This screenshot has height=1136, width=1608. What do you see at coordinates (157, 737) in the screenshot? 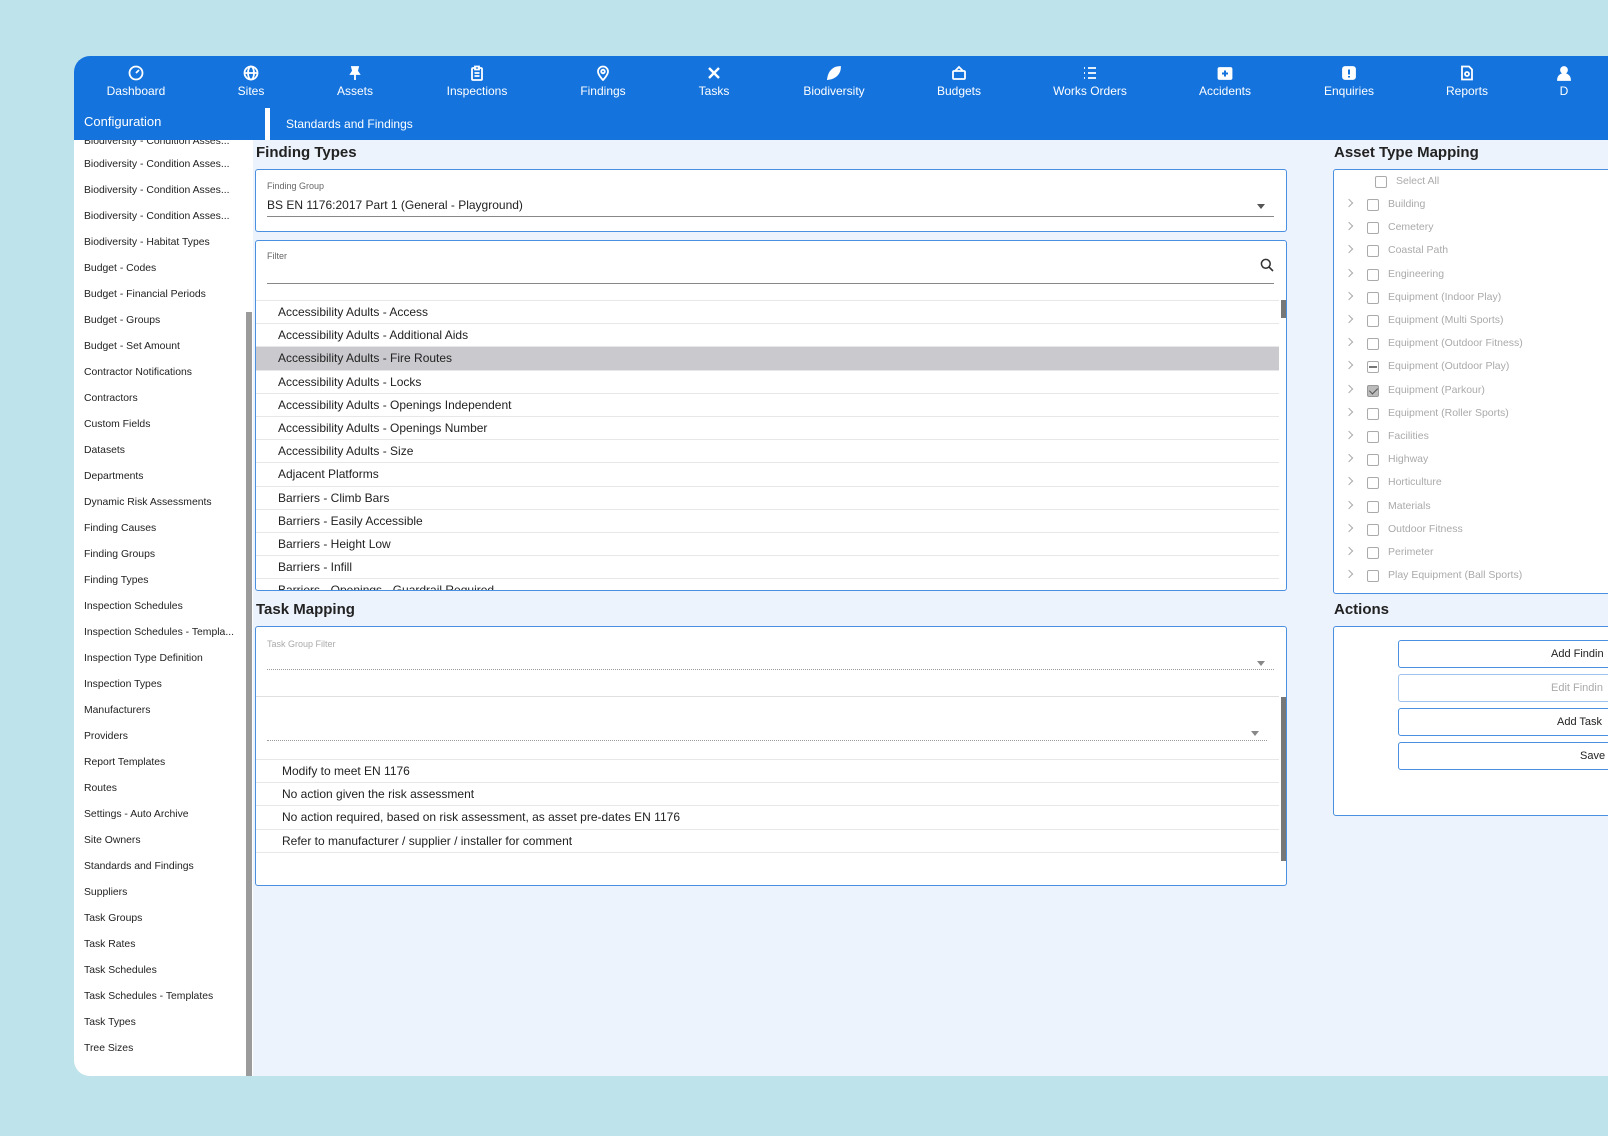
I see `sidebar-item: Providers` at bounding box center [157, 737].